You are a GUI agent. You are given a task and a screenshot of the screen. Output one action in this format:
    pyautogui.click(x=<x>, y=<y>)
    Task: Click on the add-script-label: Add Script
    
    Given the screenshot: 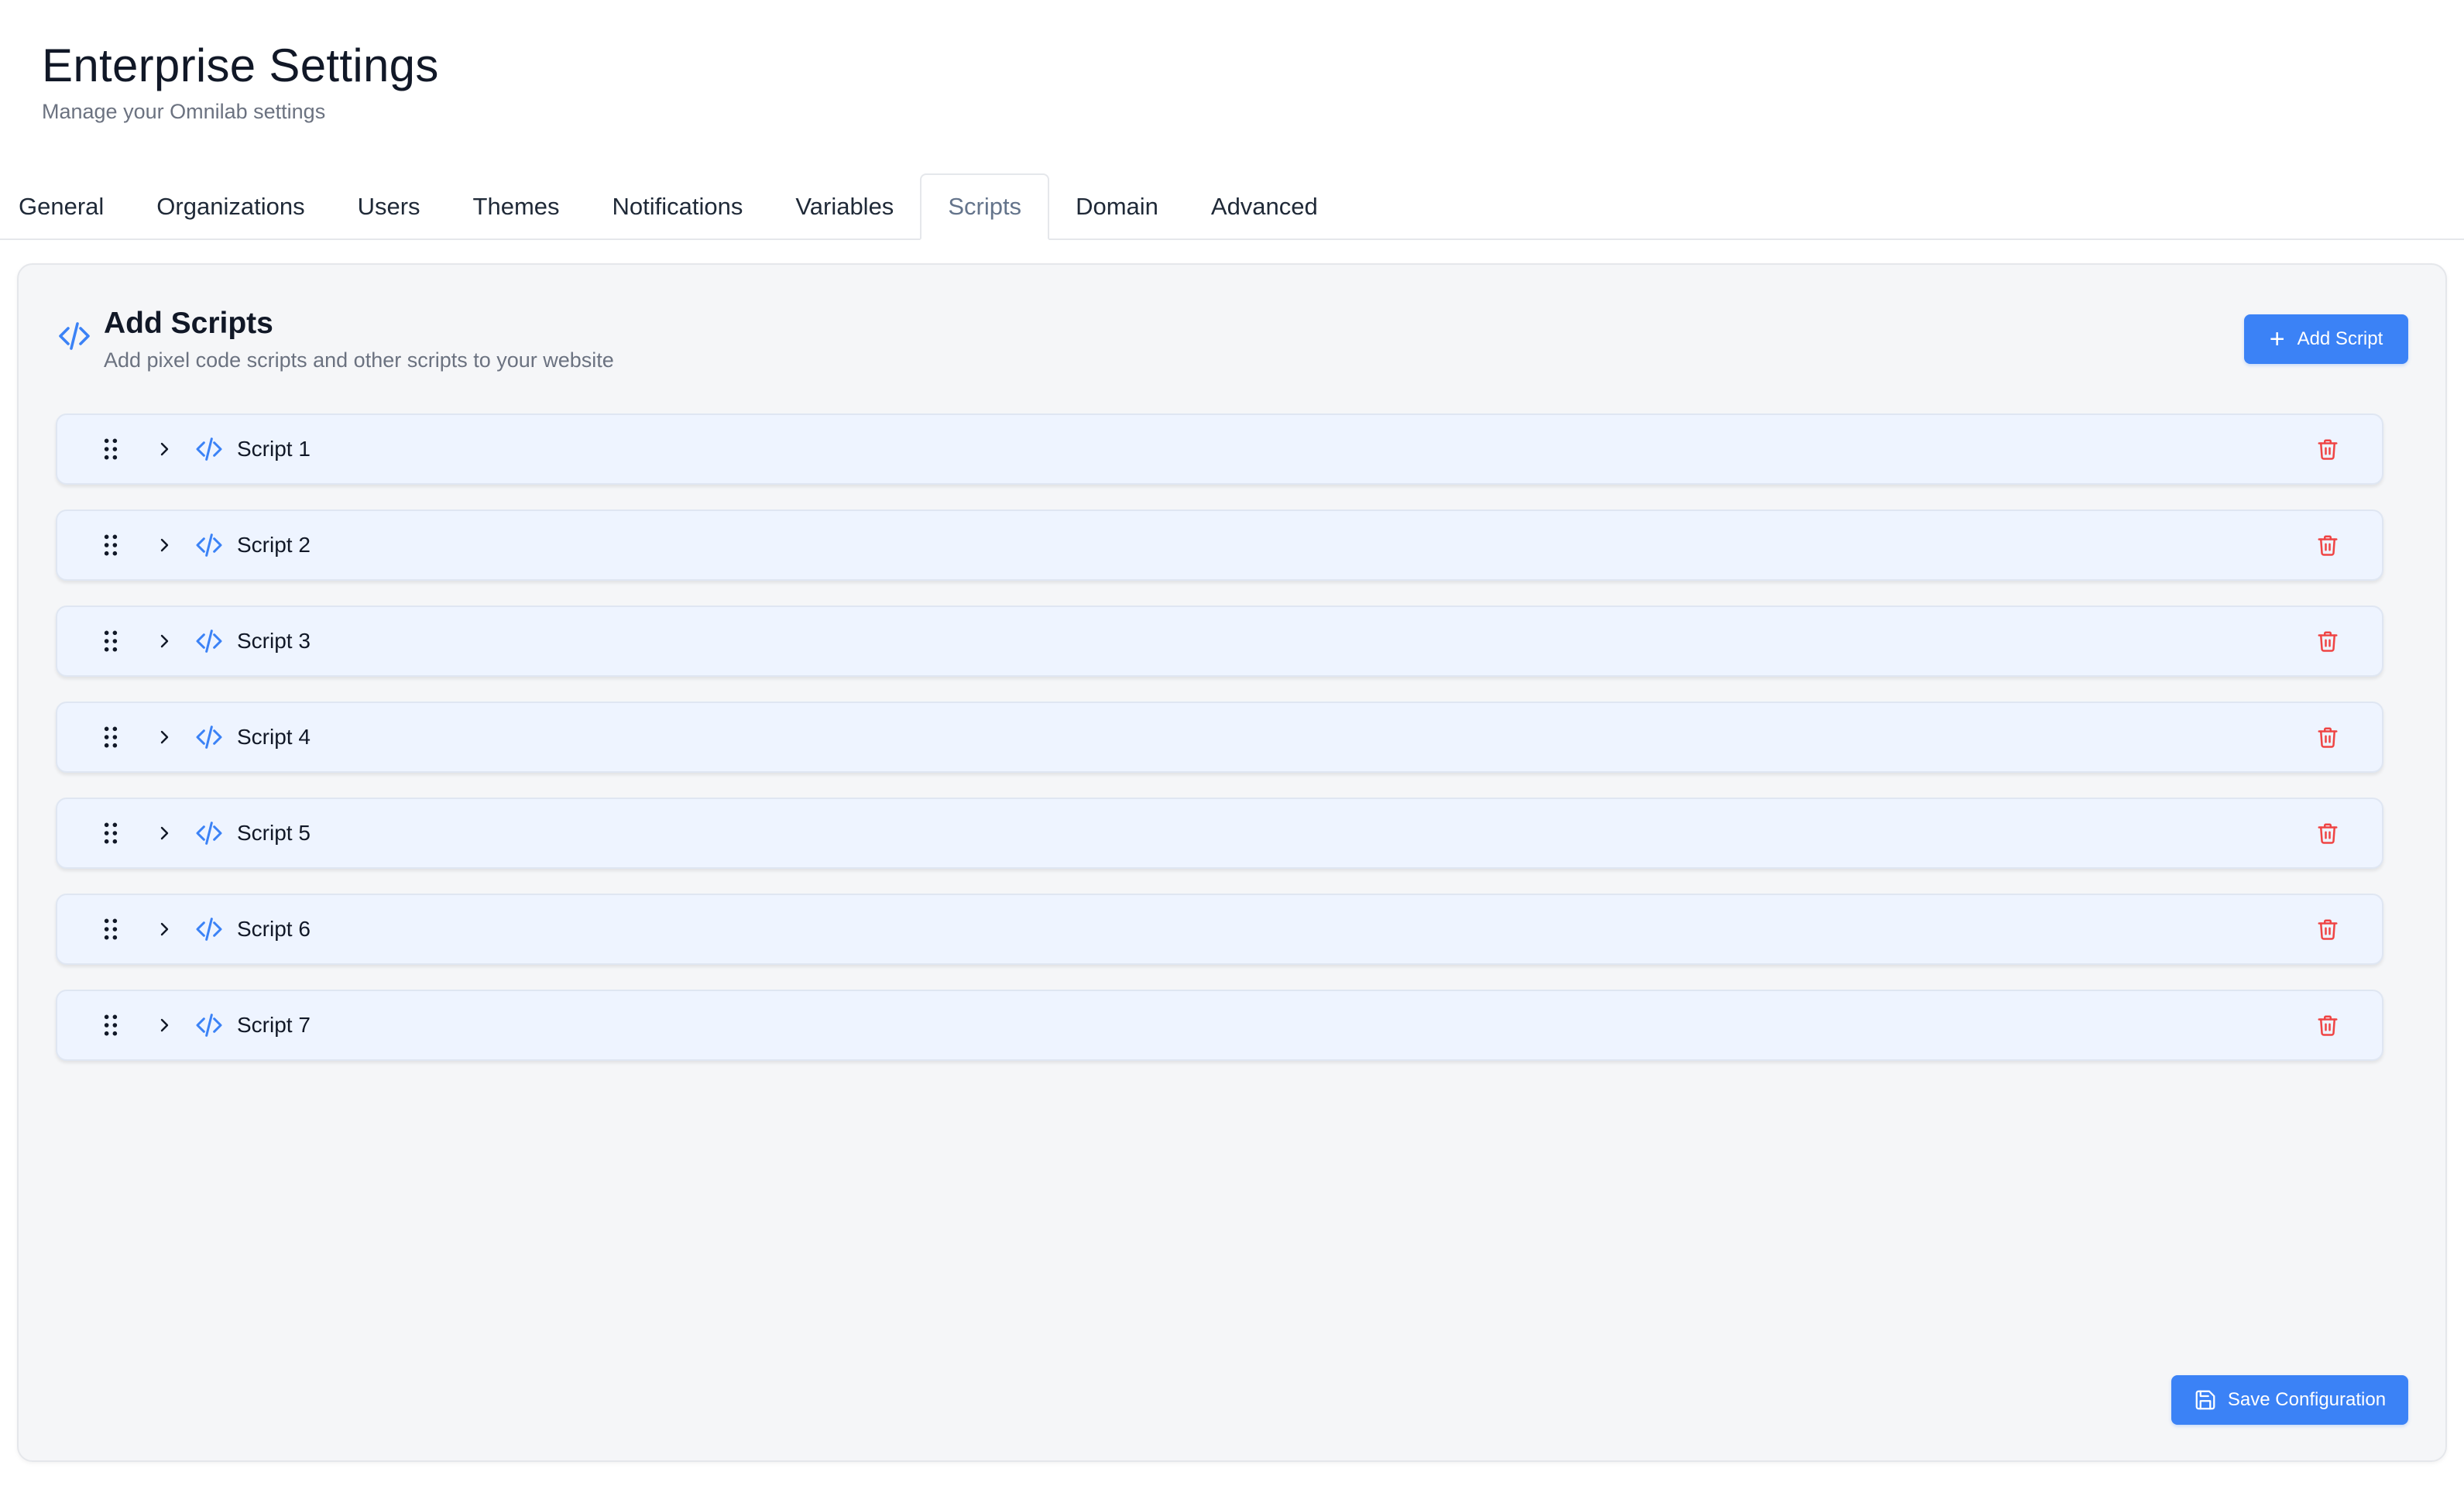 What is the action you would take?
    pyautogui.click(x=2340, y=338)
    